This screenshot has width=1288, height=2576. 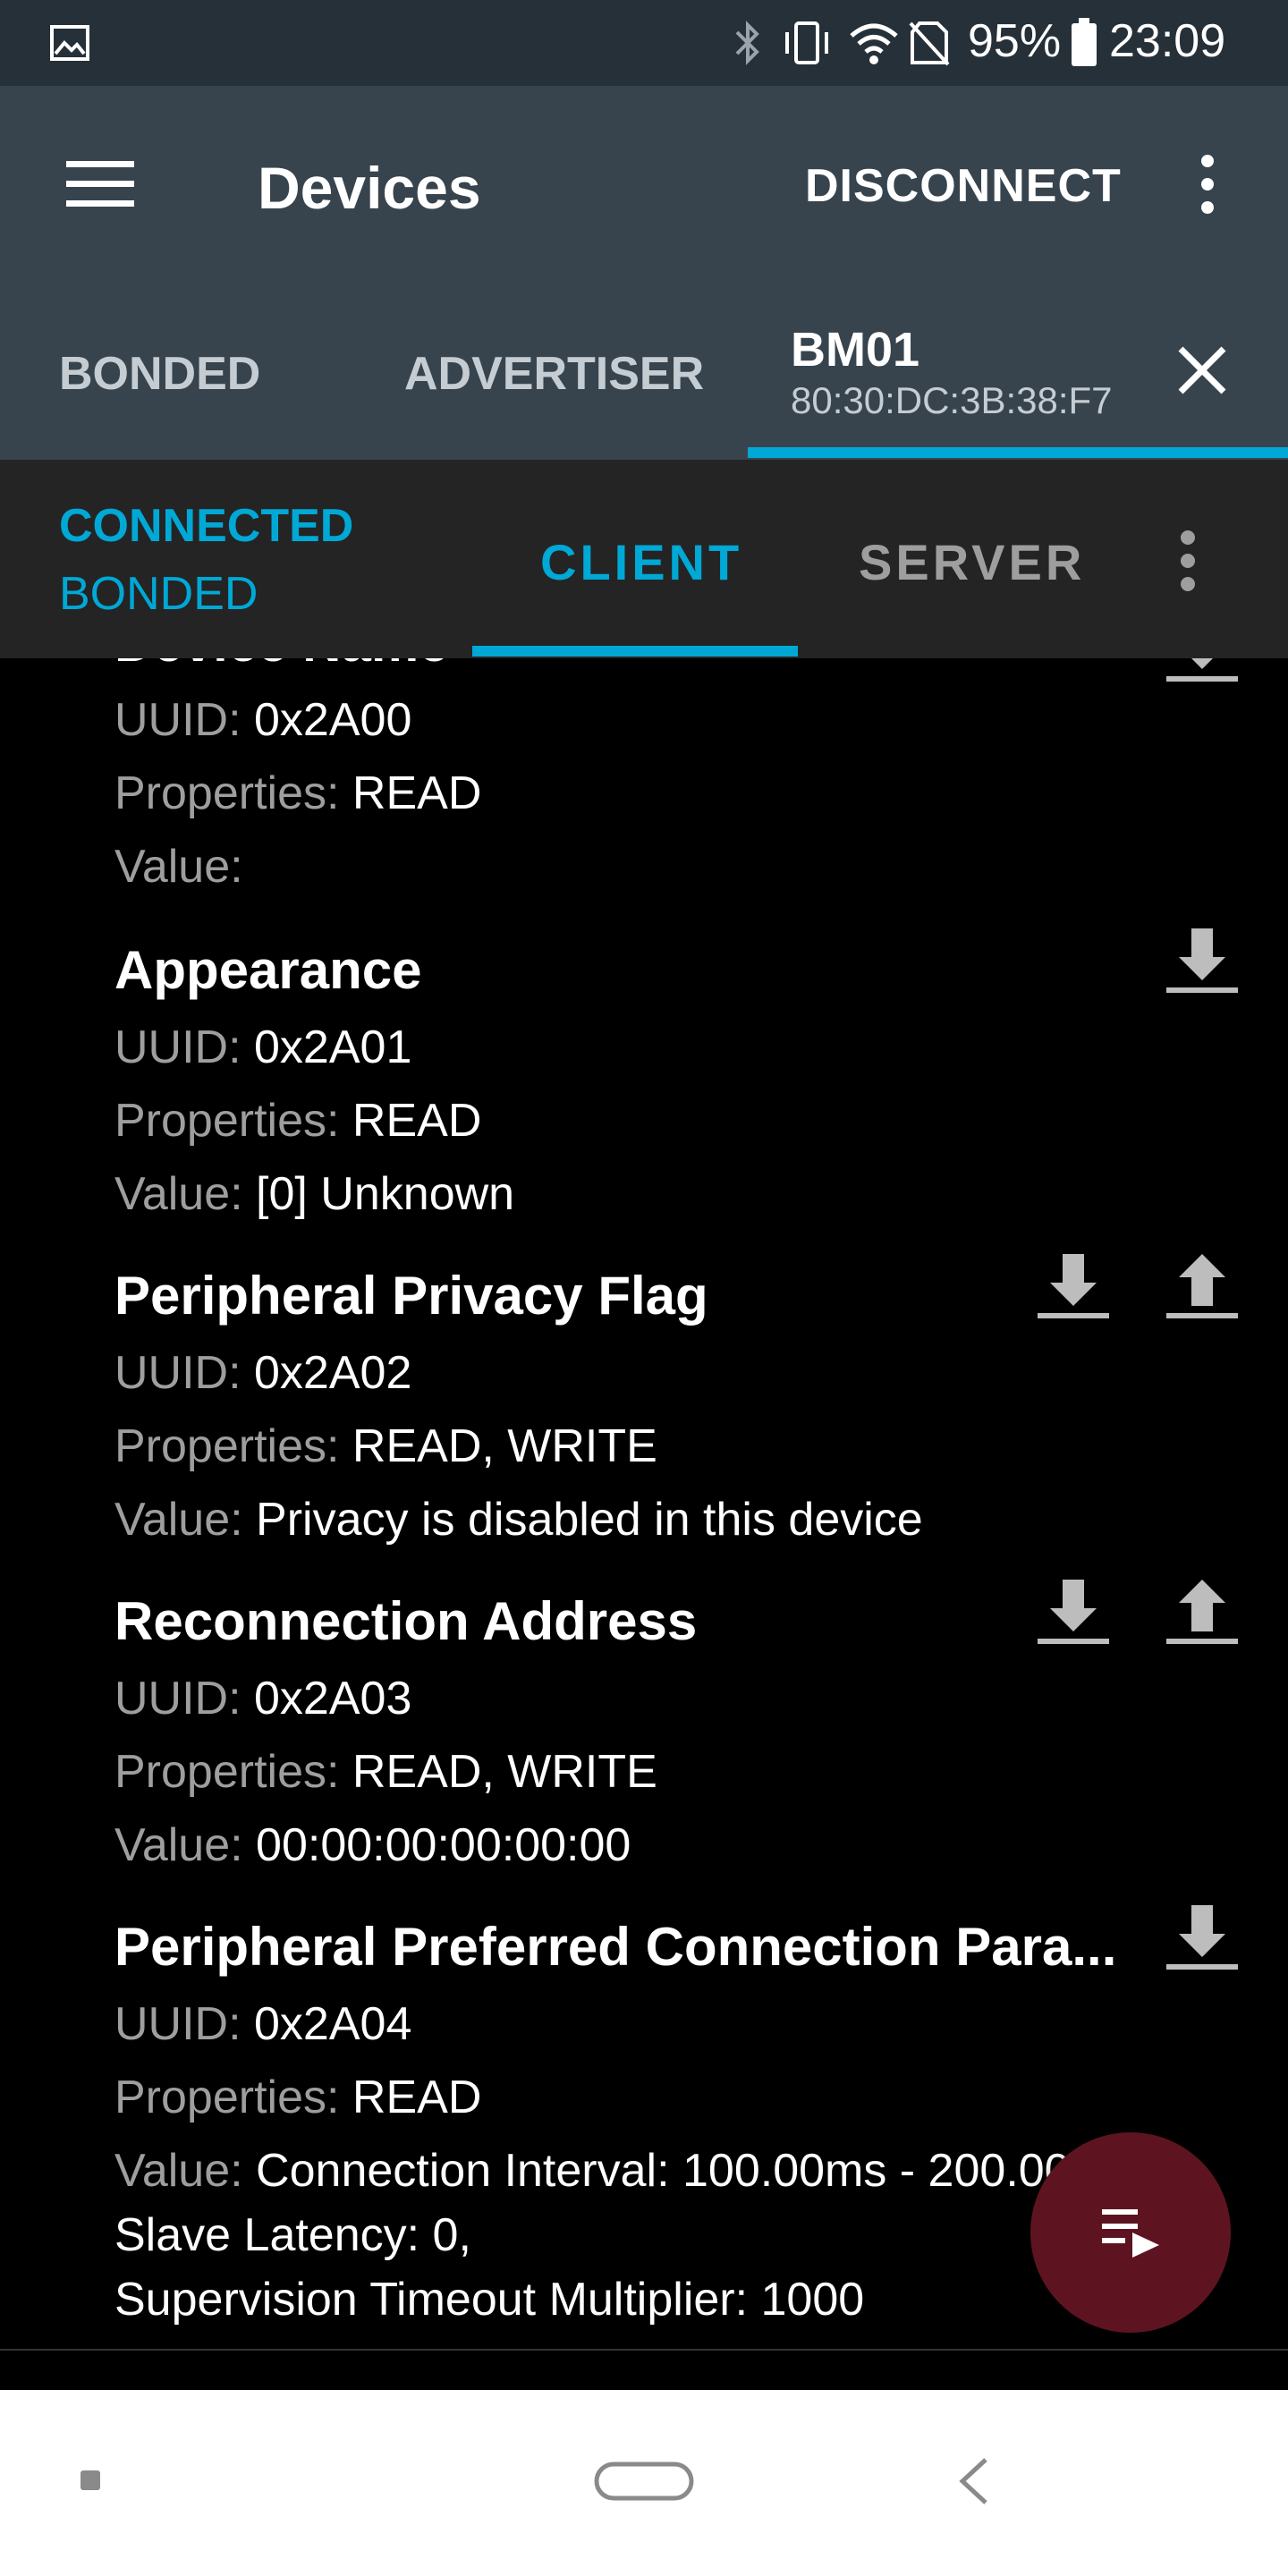 What do you see at coordinates (206, 526) in the screenshot?
I see `connection-state: CONNECTED` at bounding box center [206, 526].